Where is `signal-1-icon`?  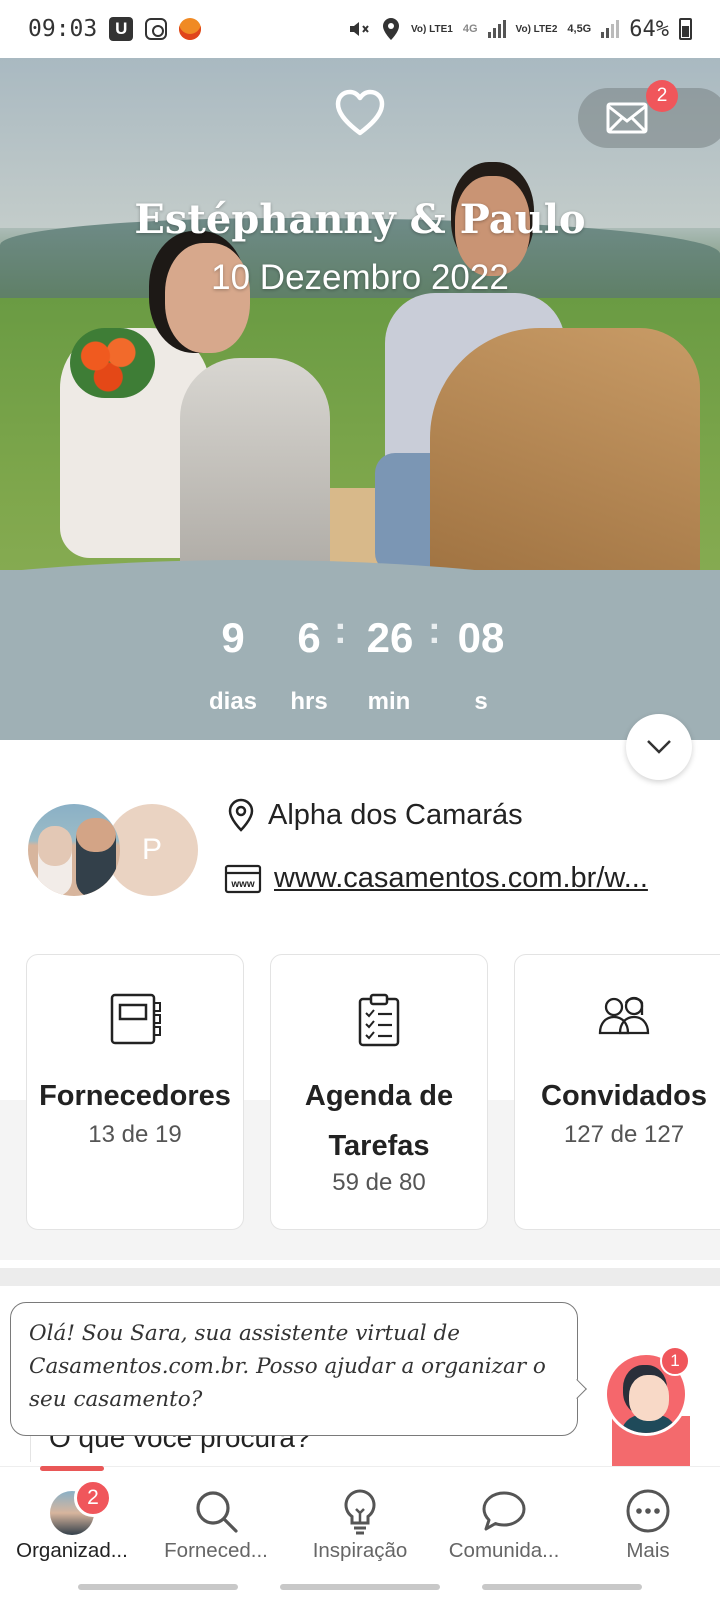 signal-1-icon is located at coordinates (496, 29).